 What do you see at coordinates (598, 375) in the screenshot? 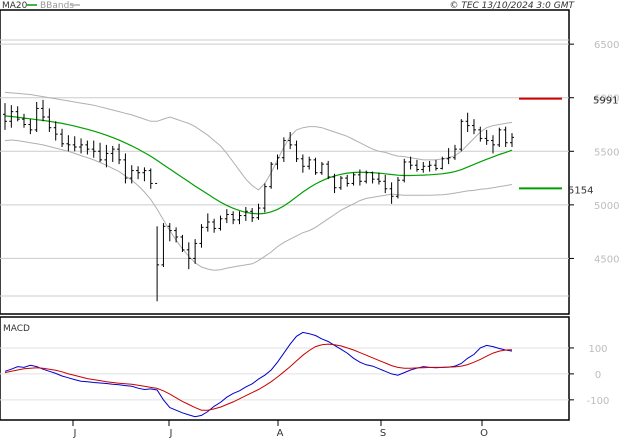
I see `macd-y-tick: 0` at bounding box center [598, 375].